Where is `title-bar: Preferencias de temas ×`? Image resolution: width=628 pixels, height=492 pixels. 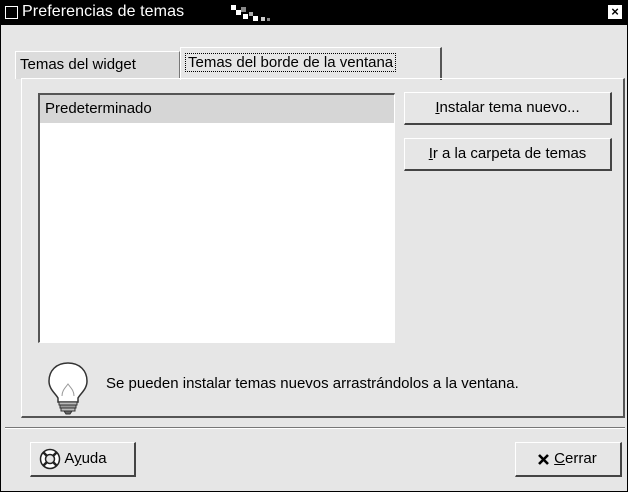 title-bar: Preferencias de temas × is located at coordinates (314, 13).